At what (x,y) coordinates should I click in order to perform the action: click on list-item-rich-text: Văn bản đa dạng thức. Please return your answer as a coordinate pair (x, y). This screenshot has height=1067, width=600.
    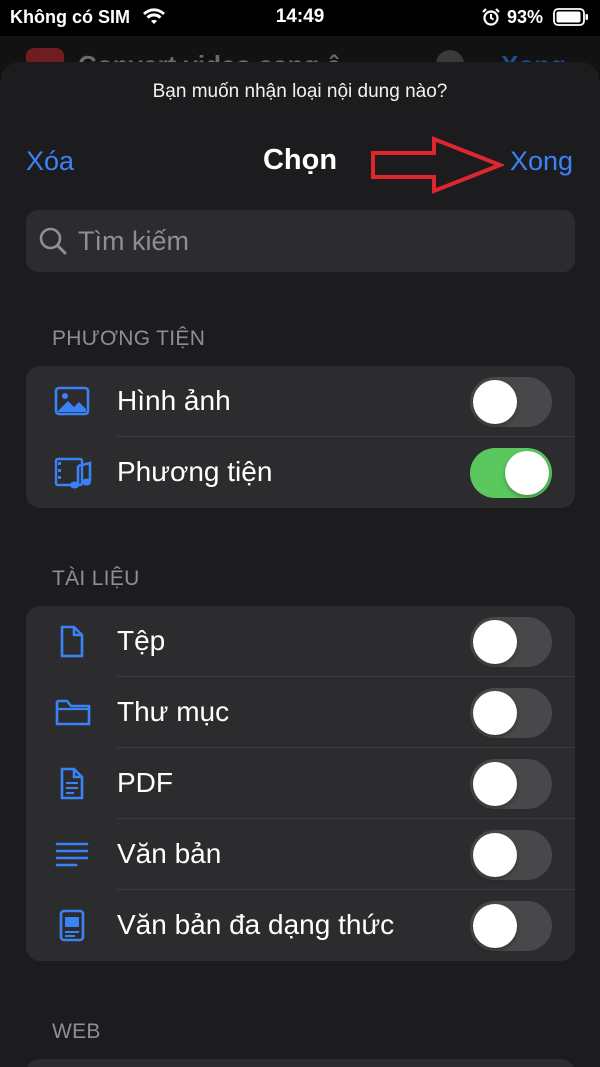
    Looking at the image, I should click on (300, 925).